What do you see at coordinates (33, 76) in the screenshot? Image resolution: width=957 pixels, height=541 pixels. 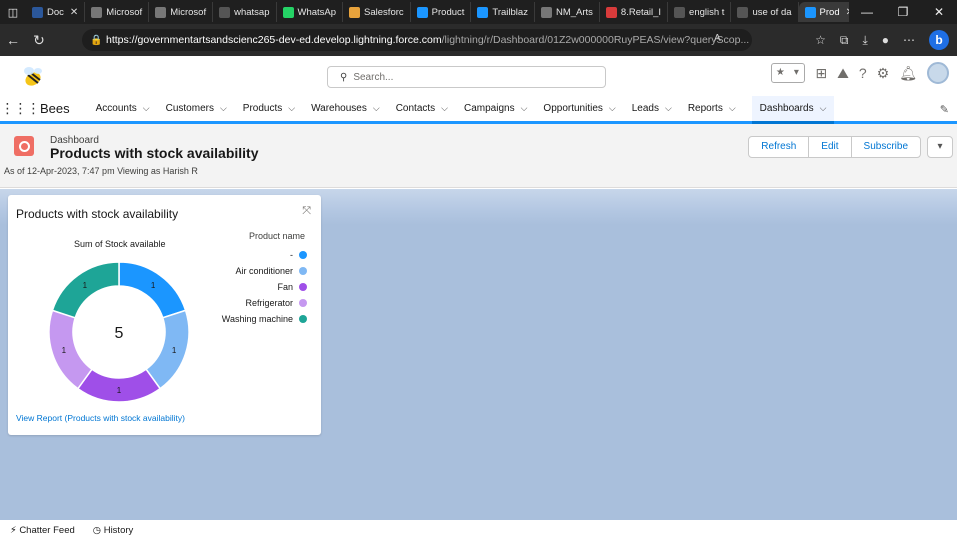 I see `bee-logo-icon` at bounding box center [33, 76].